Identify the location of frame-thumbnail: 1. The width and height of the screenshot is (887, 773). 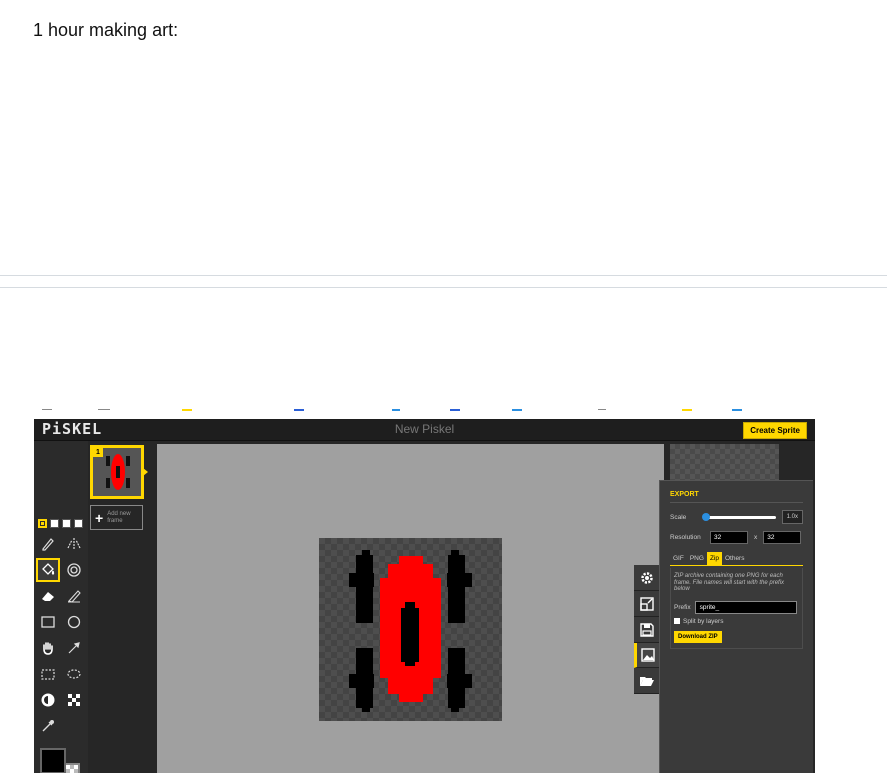
(119, 472).